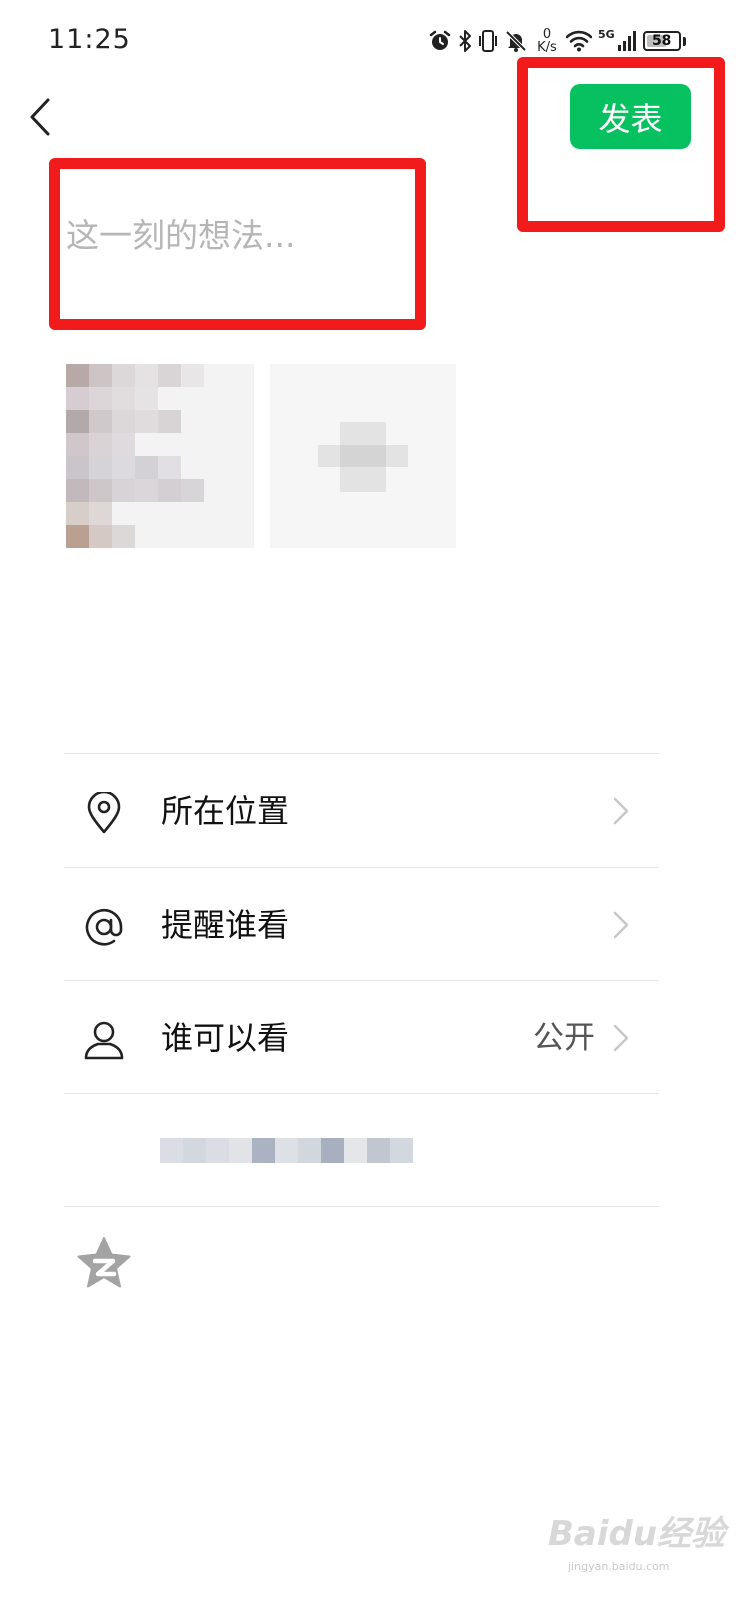 The height and width of the screenshot is (1600, 738). I want to click on add-photo-button, so click(363, 456).